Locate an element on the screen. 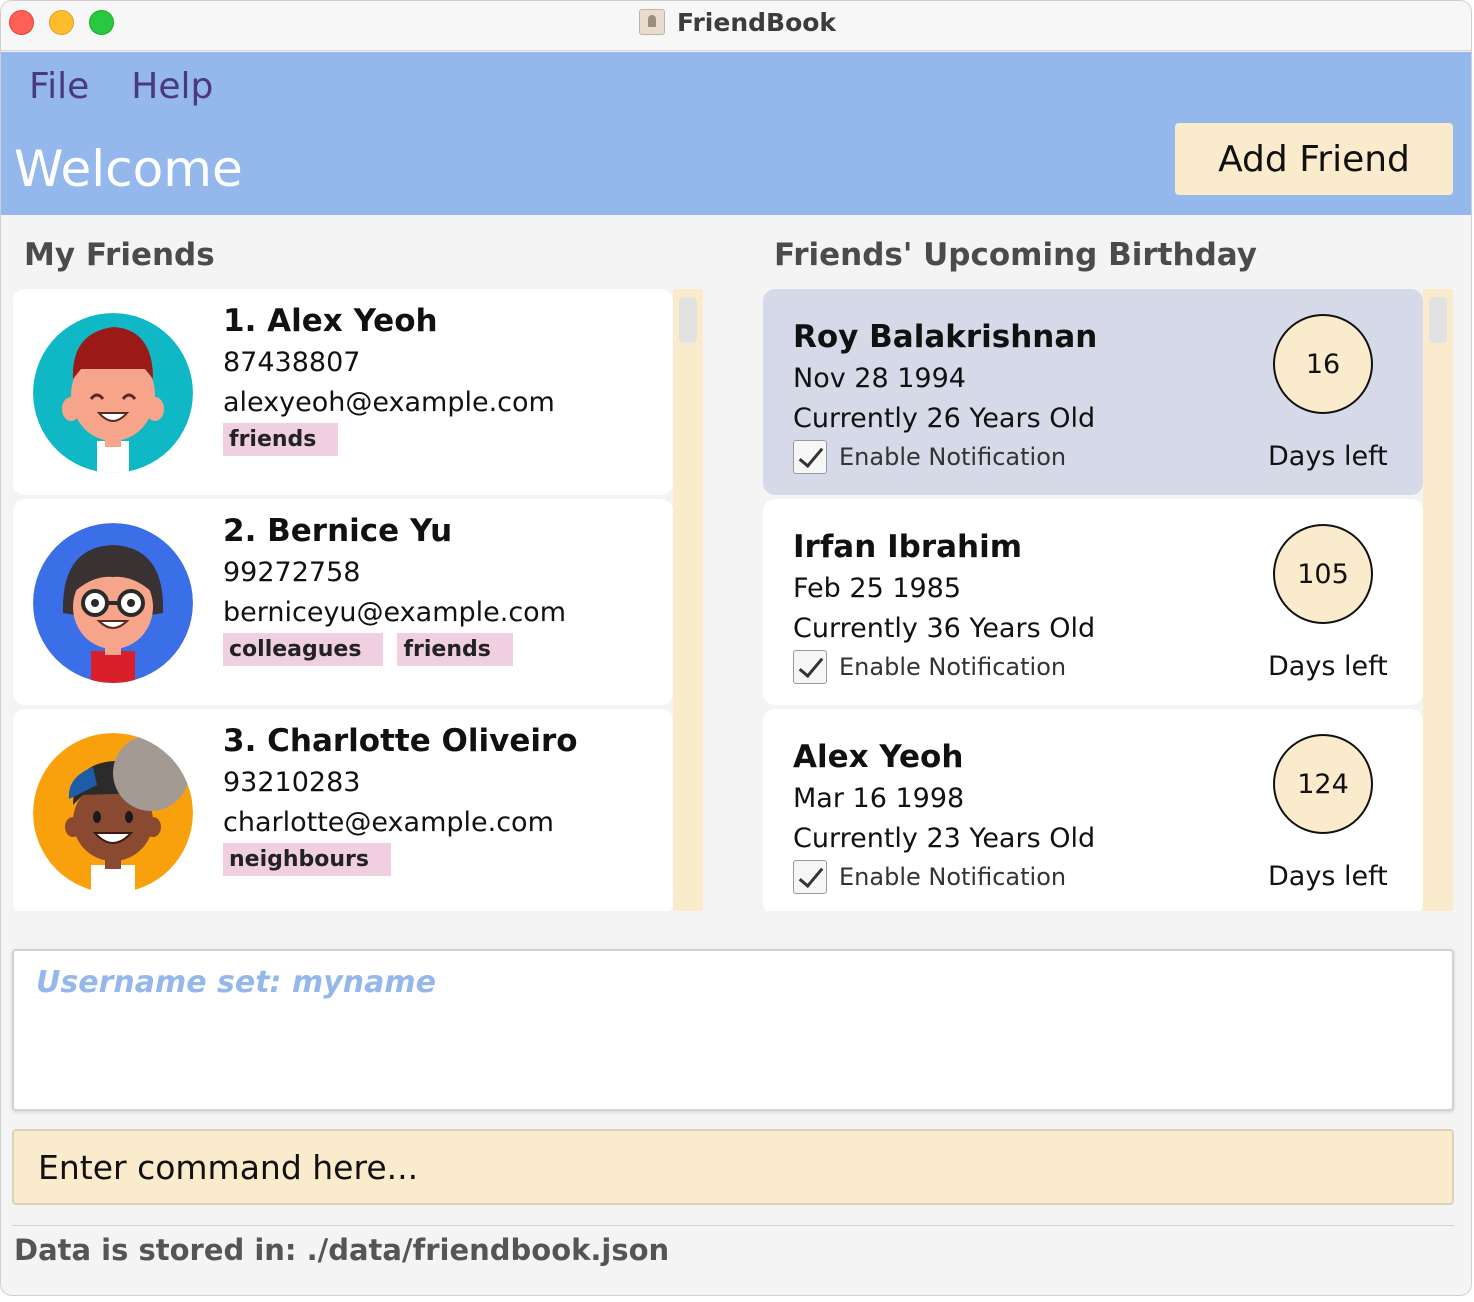 The height and width of the screenshot is (1302, 1474). friend-phone: 93210283 is located at coordinates (292, 782).